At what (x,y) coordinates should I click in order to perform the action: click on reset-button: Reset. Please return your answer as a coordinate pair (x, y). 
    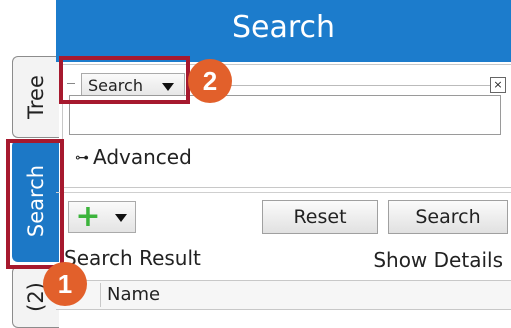
    Looking at the image, I should click on (320, 217).